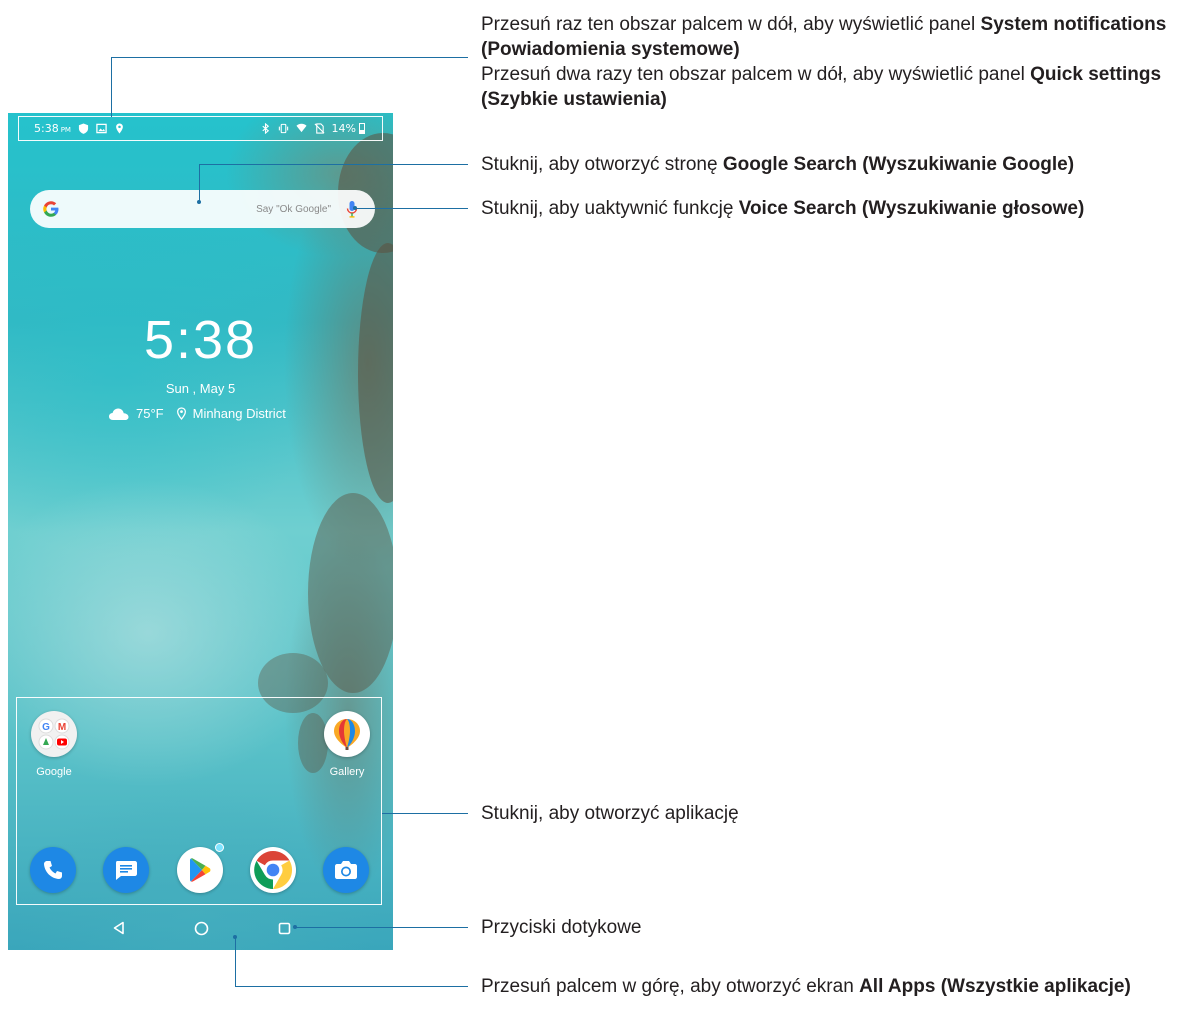 This screenshot has height=1025, width=1195. What do you see at coordinates (200, 388) in the screenshot?
I see `clock-date: Sun , May 5` at bounding box center [200, 388].